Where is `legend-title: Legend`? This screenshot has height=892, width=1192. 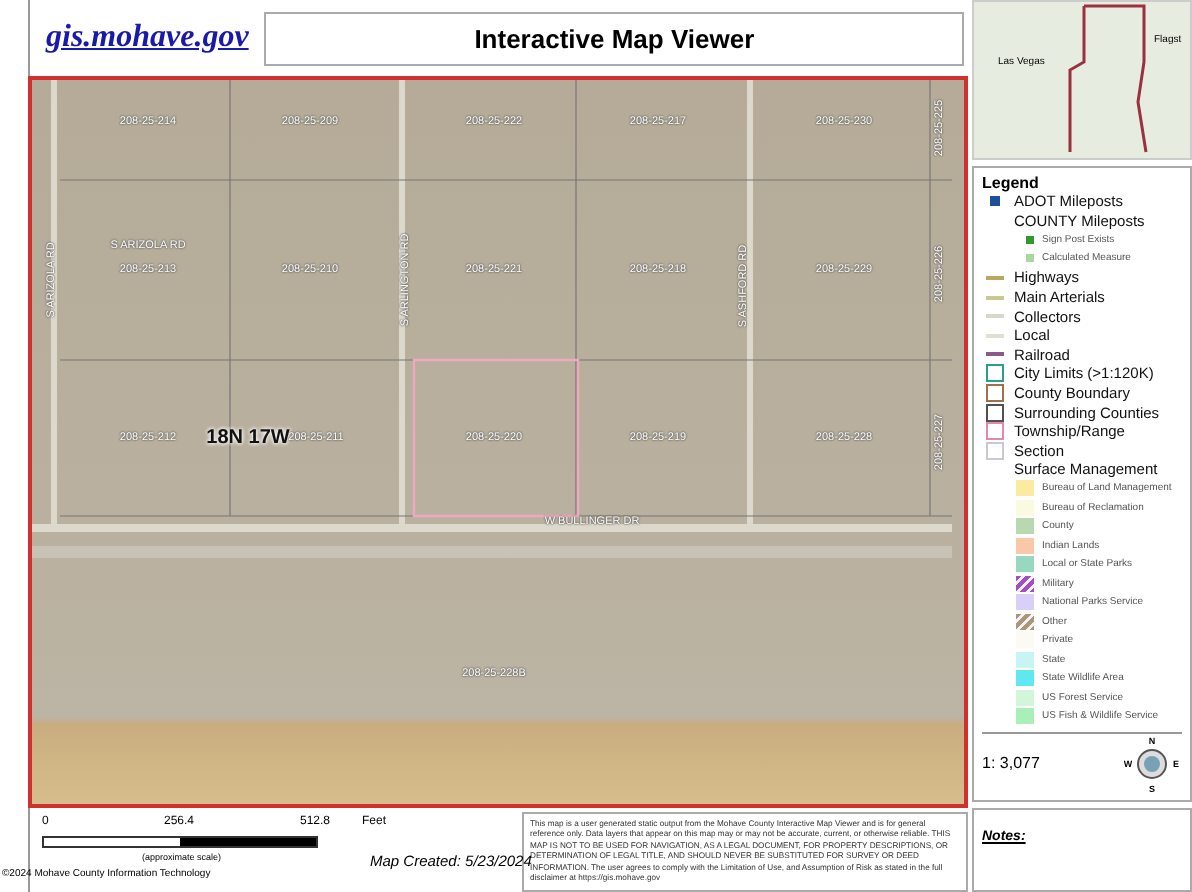
legend-title: Legend is located at coordinates (1011, 183).